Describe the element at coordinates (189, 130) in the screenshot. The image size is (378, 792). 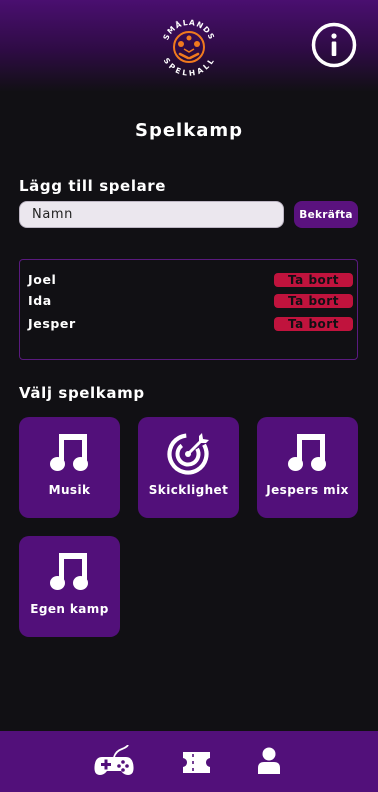
I see `page-title: Spelkamp` at that location.